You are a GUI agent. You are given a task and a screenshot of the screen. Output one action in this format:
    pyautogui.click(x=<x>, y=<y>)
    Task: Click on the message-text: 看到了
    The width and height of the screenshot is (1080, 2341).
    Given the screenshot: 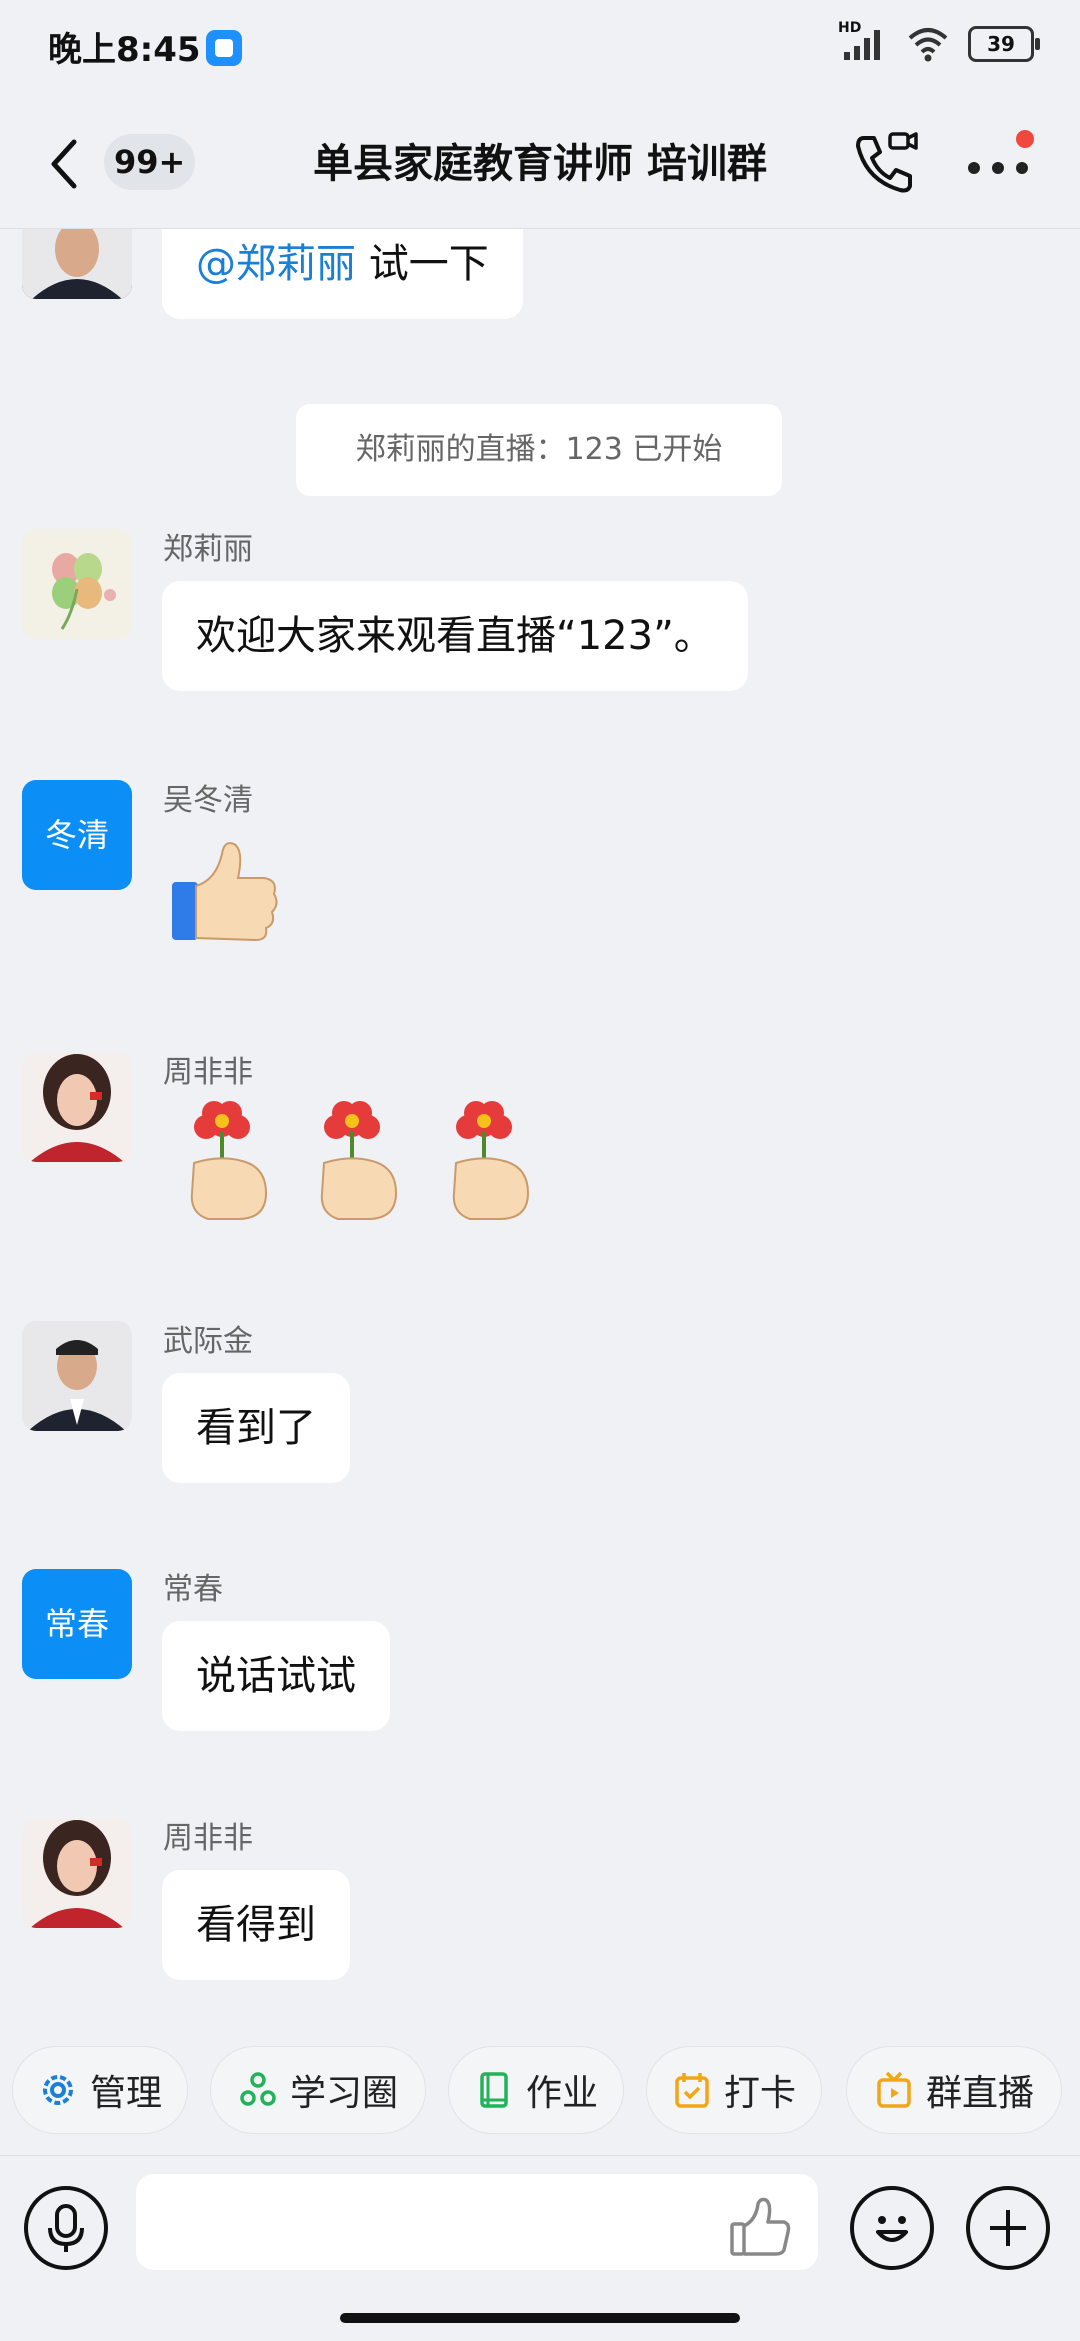 What is the action you would take?
    pyautogui.click(x=256, y=1428)
    